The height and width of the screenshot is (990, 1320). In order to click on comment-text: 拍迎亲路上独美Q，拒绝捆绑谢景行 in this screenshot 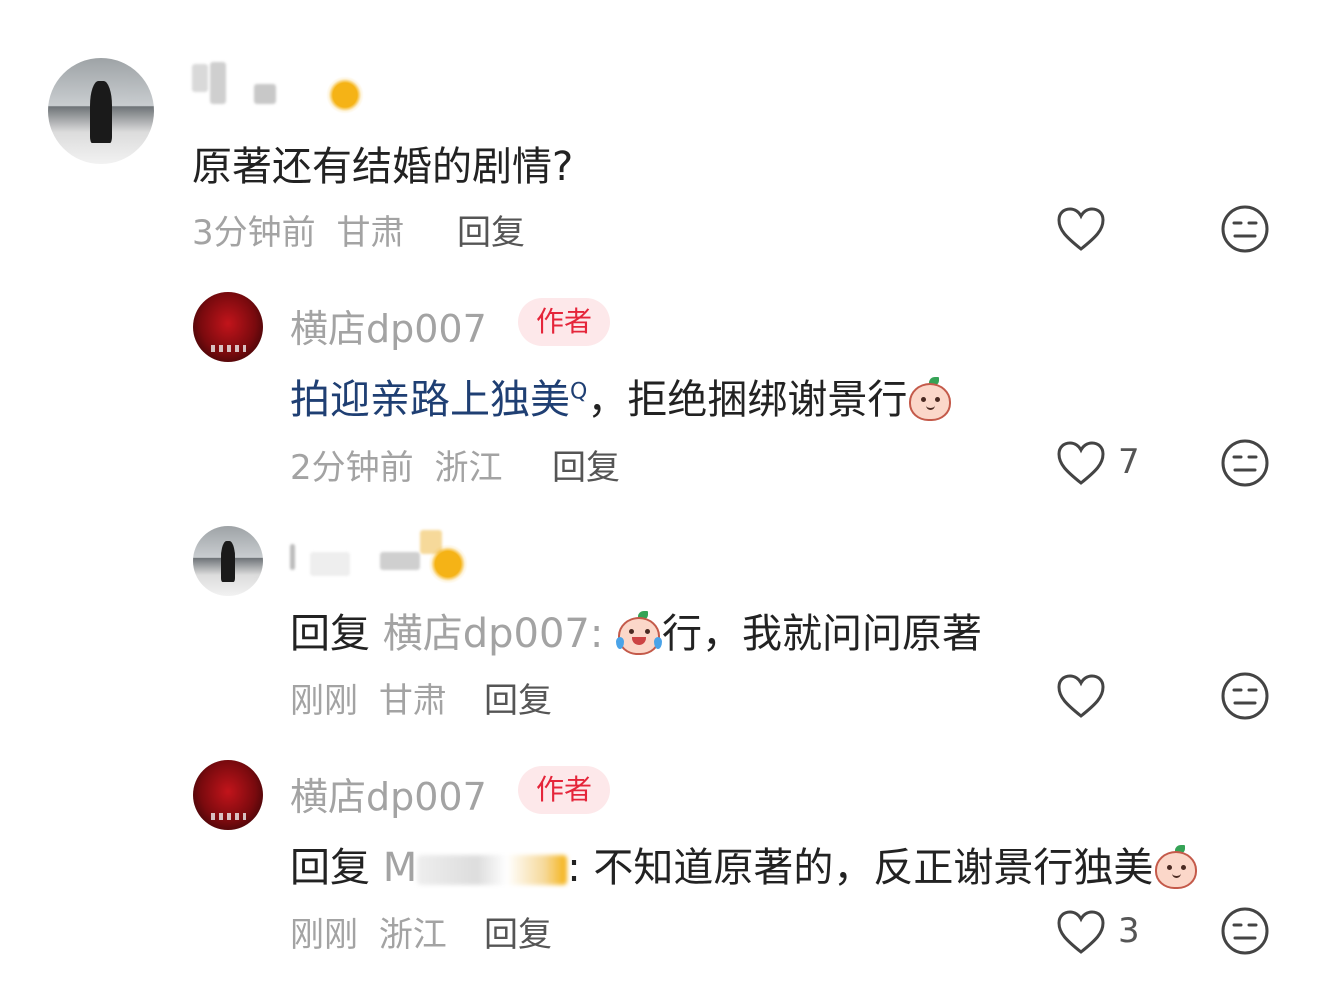, I will do `click(621, 396)`.